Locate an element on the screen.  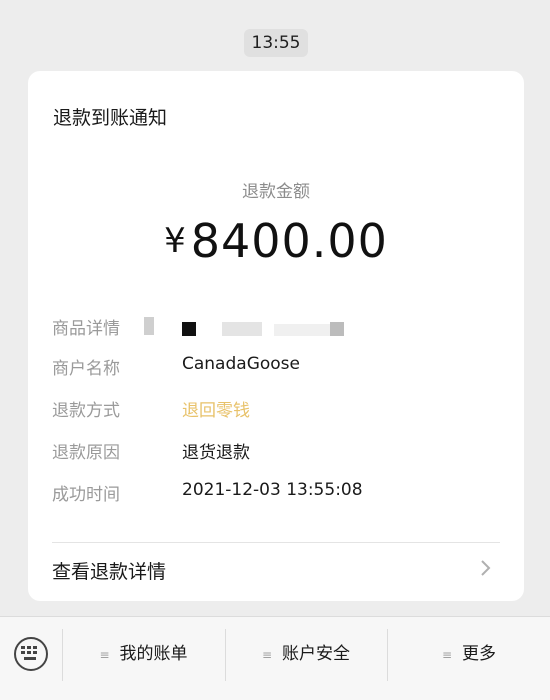
success-time: 2021-12-03 13:55:08 is located at coordinates (272, 490).